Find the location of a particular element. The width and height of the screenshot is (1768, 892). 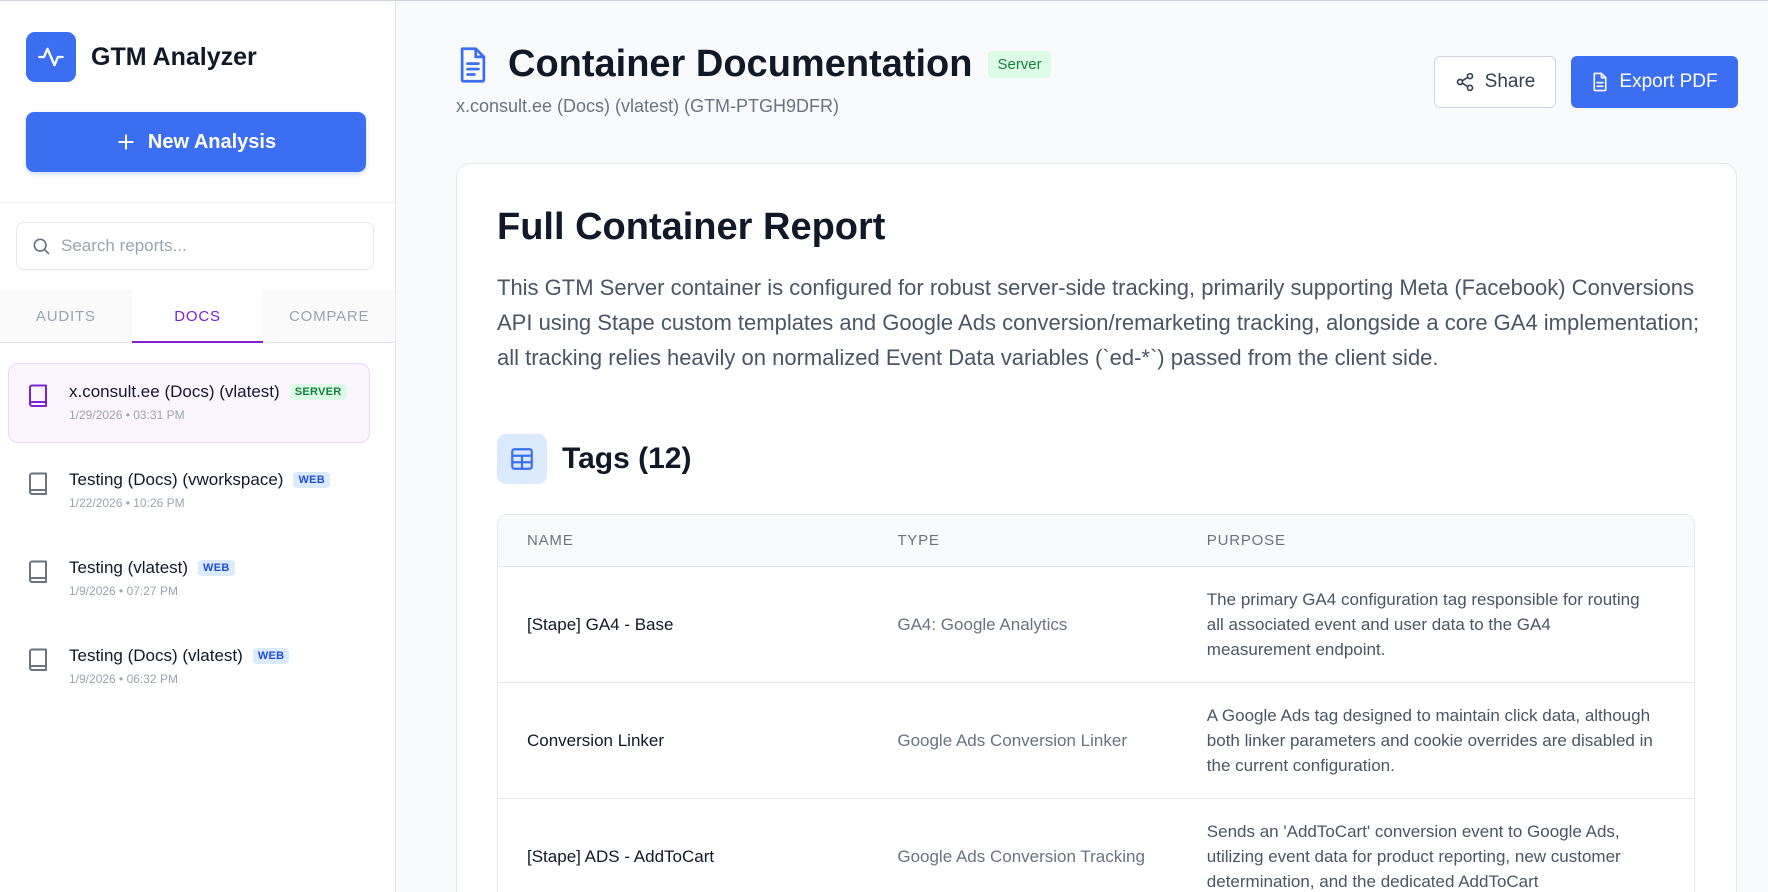

share-label: Share is located at coordinates (1510, 81).